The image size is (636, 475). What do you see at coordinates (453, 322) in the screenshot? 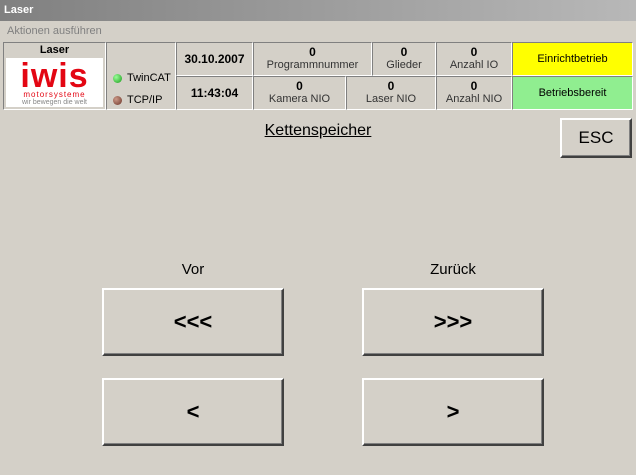
I see `zurueck-fast-button: >>>` at bounding box center [453, 322].